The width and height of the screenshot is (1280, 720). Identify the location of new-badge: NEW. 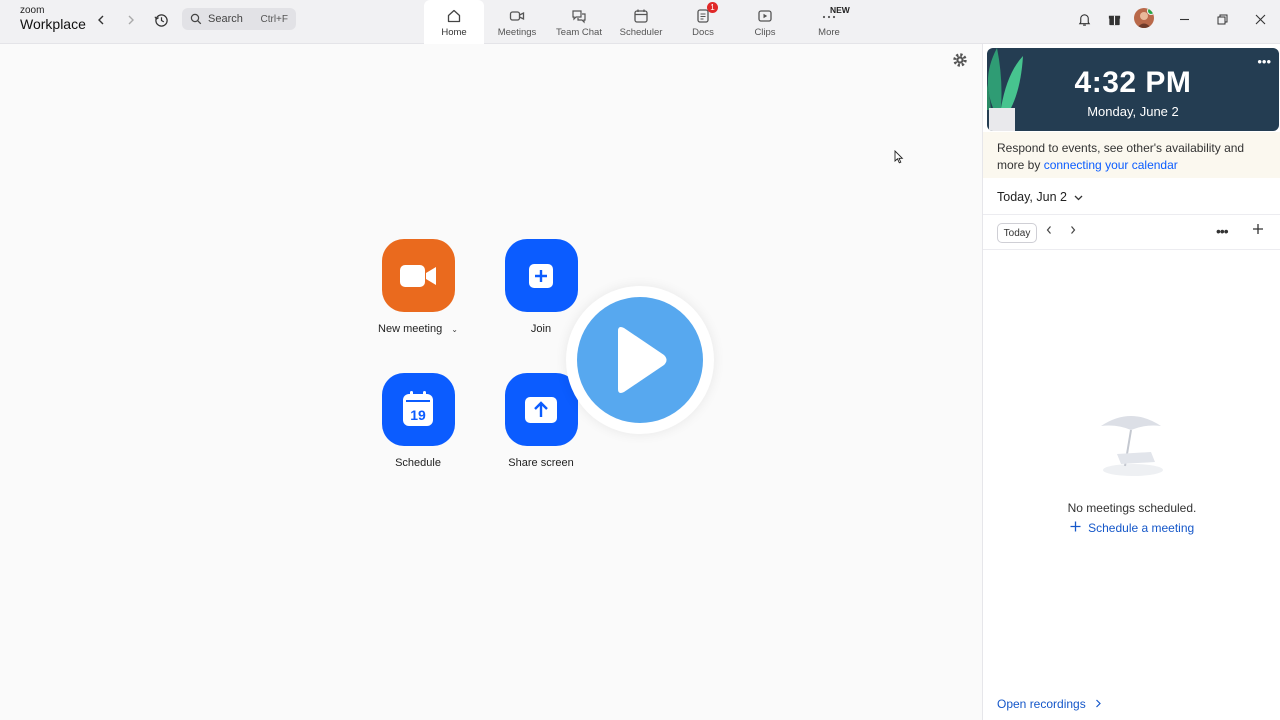
(840, 10).